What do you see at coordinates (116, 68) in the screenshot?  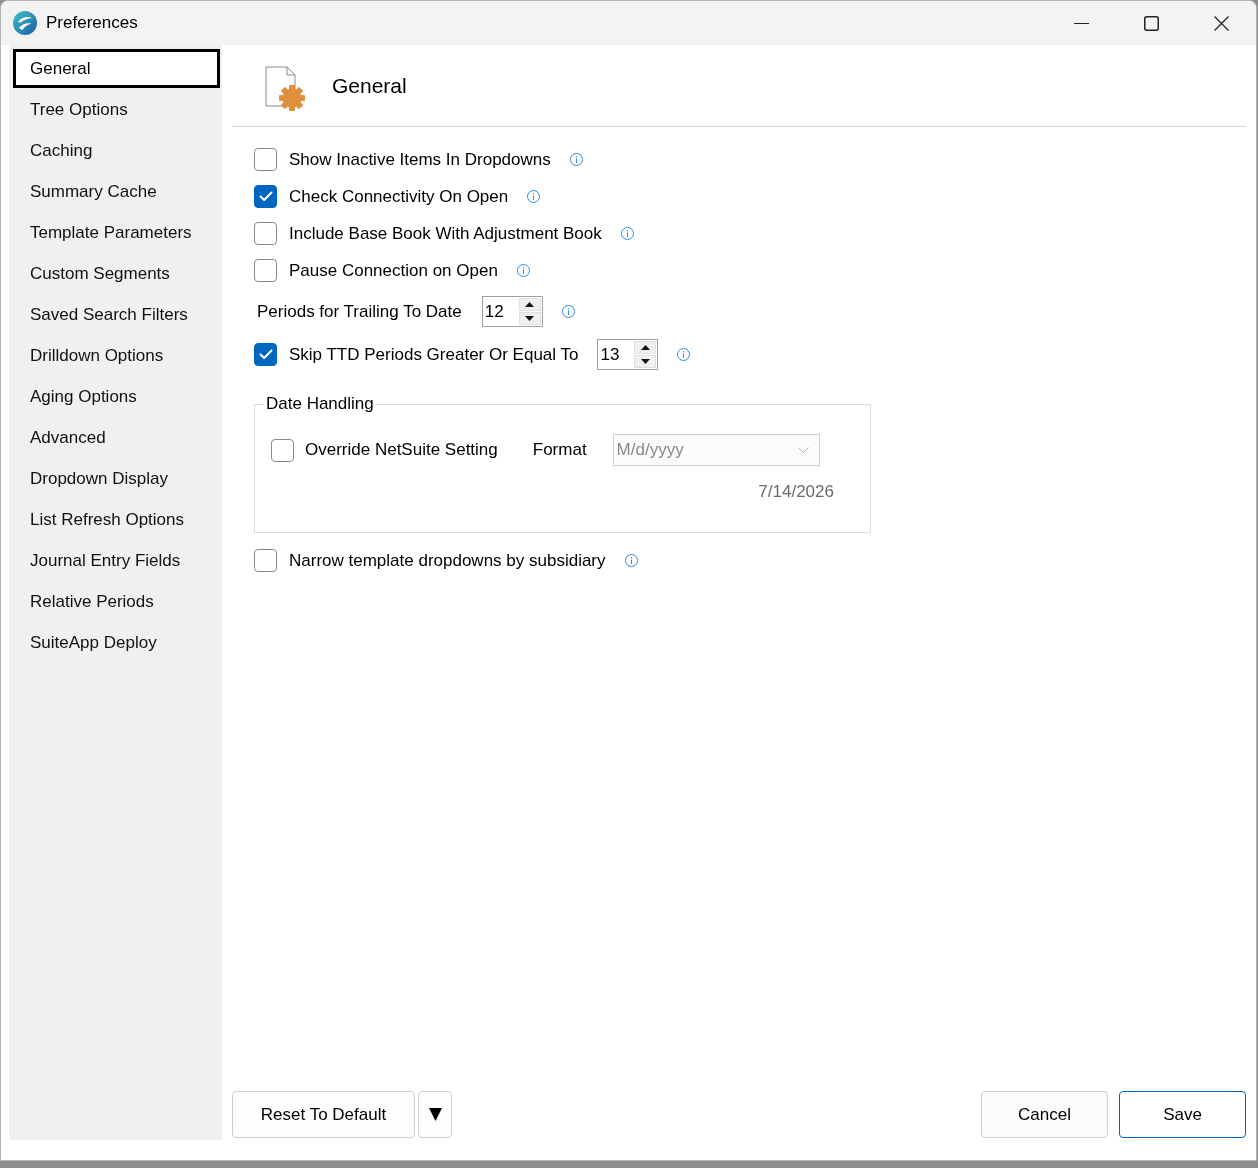 I see `sidebar-item: General` at bounding box center [116, 68].